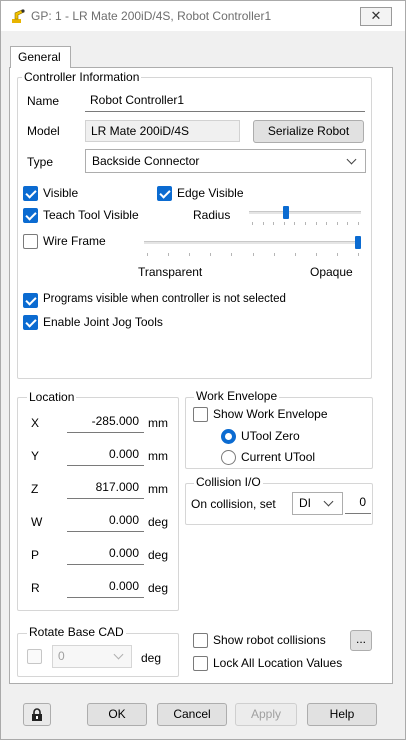 The height and width of the screenshot is (740, 406). I want to click on utool-zero-radio, so click(228, 436).